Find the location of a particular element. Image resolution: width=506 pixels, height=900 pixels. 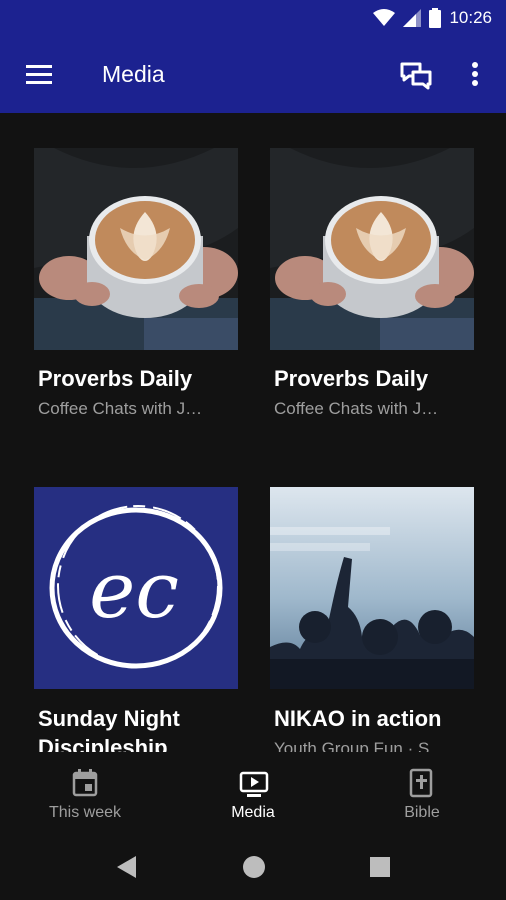

tv-play-icon is located at coordinates (254, 784).